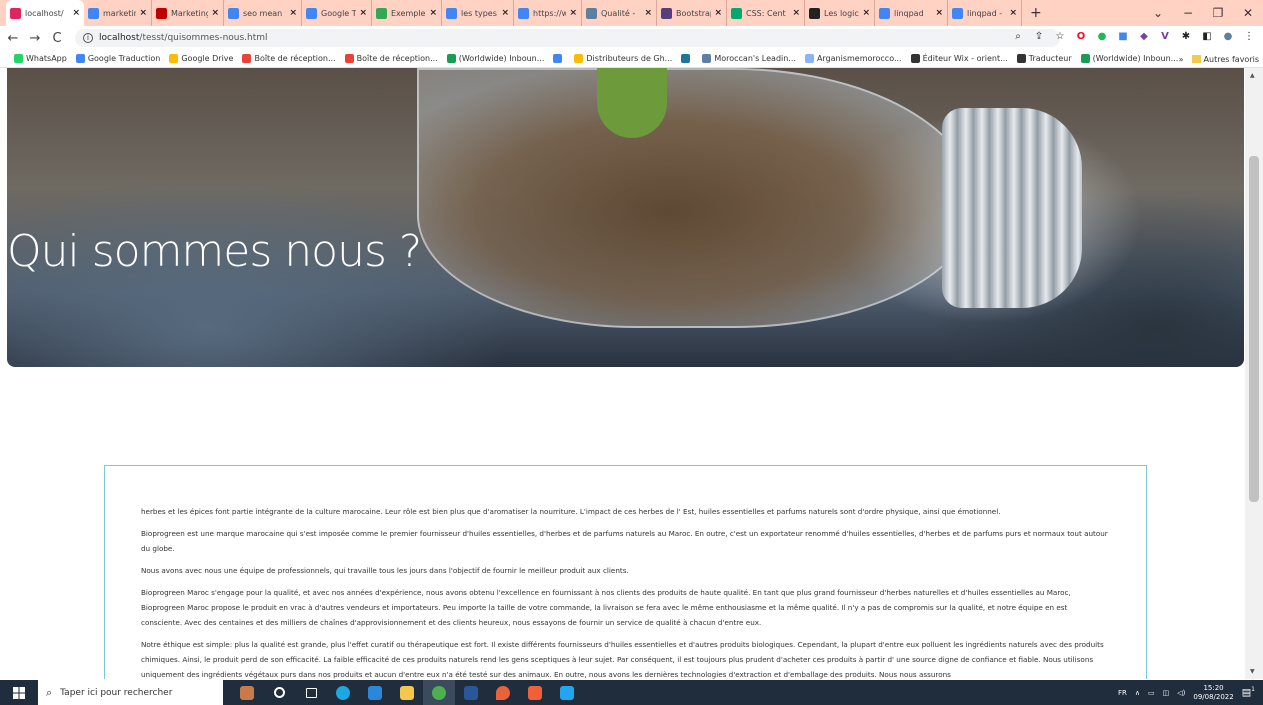 The height and width of the screenshot is (705, 1263). What do you see at coordinates (619, 13) in the screenshot?
I see `tab-9: Qualité - ×` at bounding box center [619, 13].